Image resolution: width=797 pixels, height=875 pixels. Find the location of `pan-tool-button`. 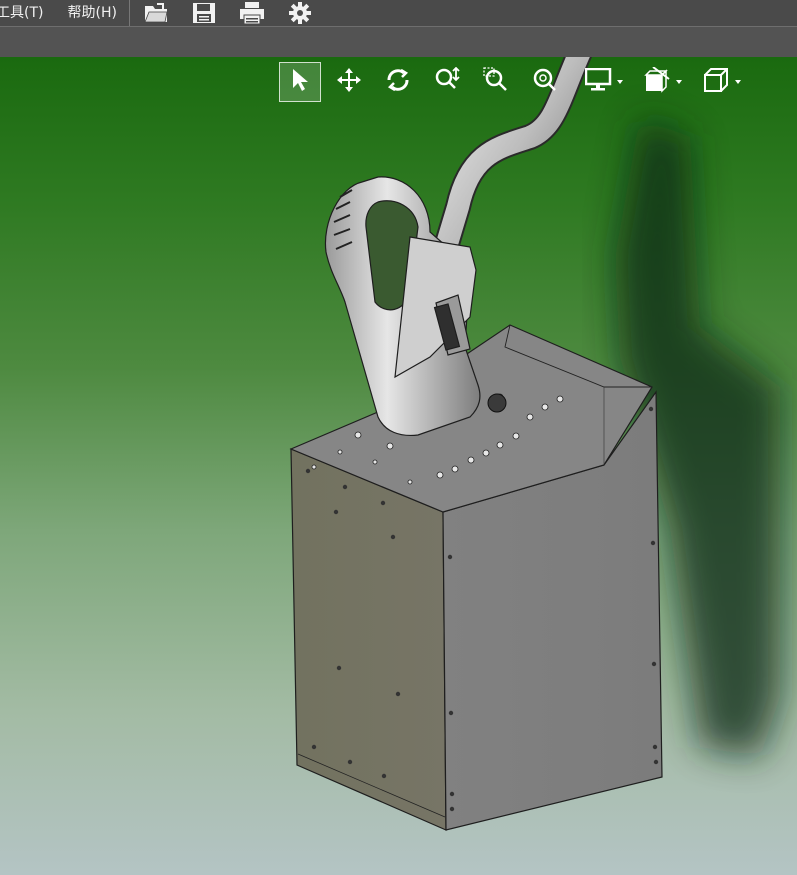

pan-tool-button is located at coordinates (349, 82).